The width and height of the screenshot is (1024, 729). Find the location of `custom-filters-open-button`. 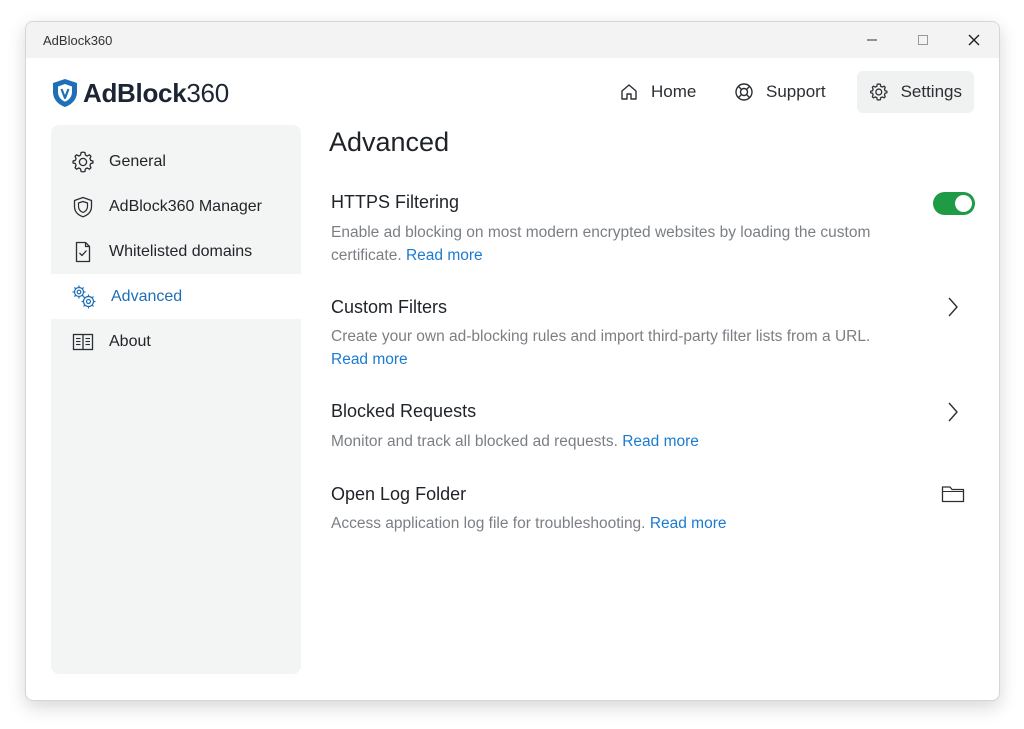

custom-filters-open-button is located at coordinates (953, 307).